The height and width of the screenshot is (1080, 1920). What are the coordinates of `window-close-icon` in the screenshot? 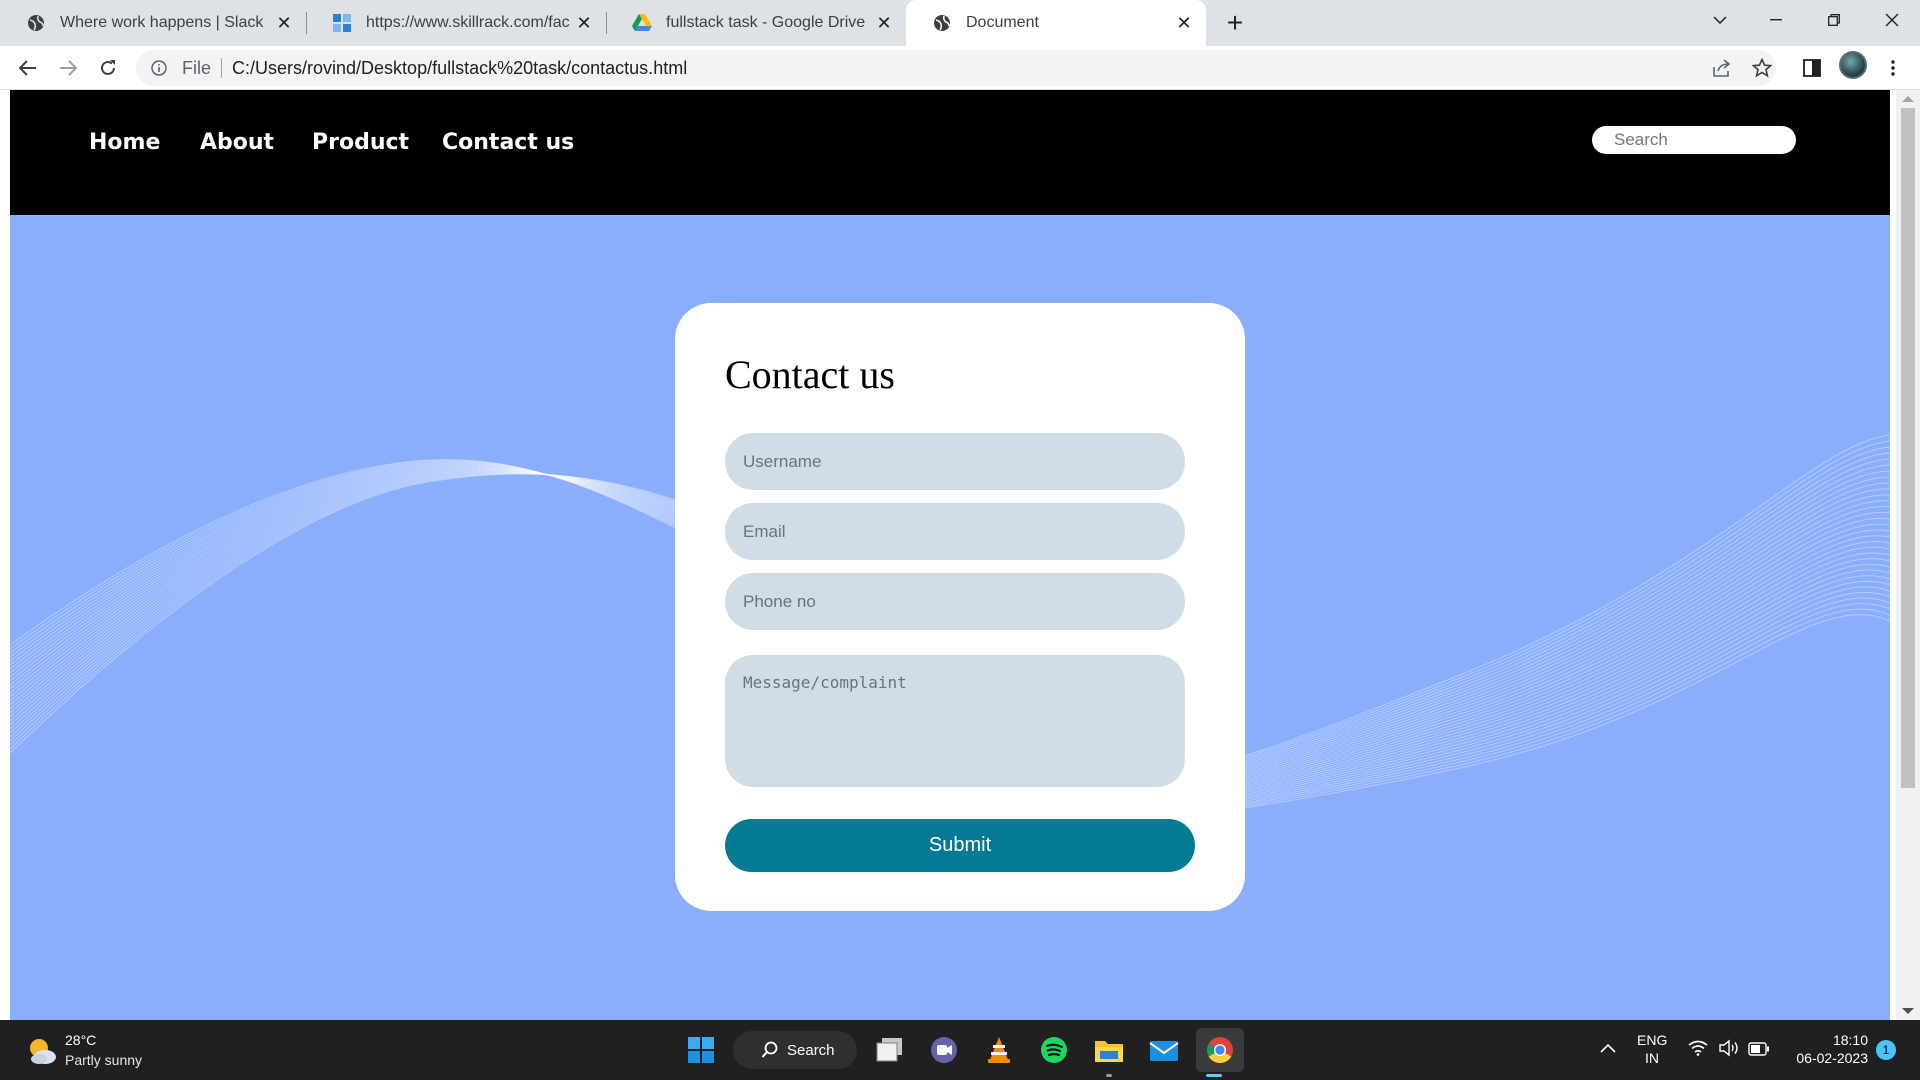 It's located at (1892, 20).